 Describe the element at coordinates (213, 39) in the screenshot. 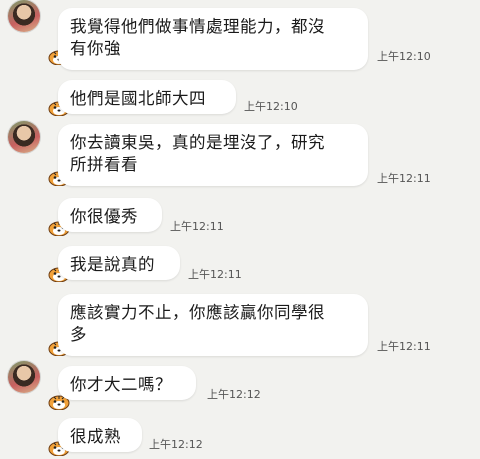

I see `message-bubble: 我覺得他們做事情處理能力，都沒 有你強` at that location.